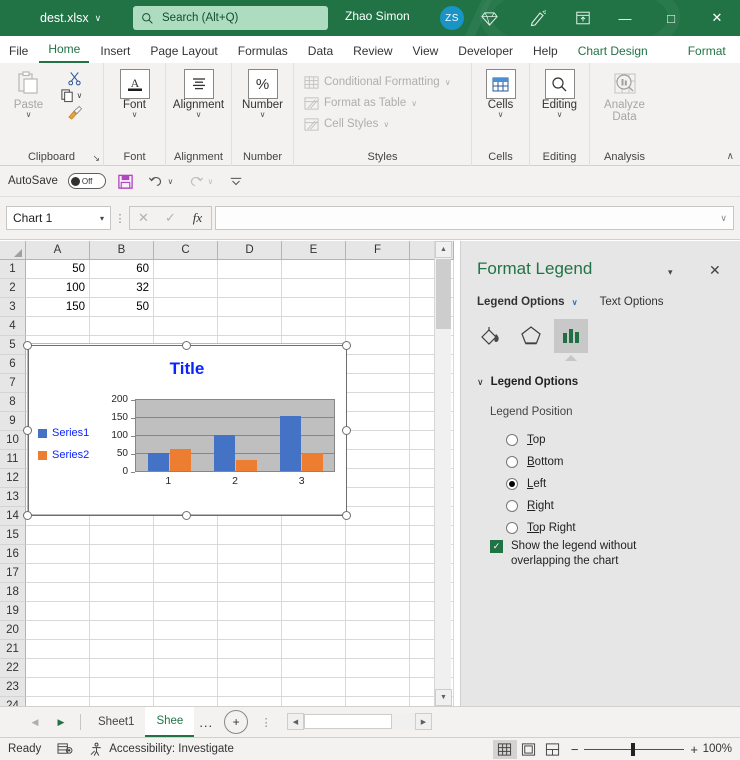  I want to click on column-header-a: A, so click(58, 250).